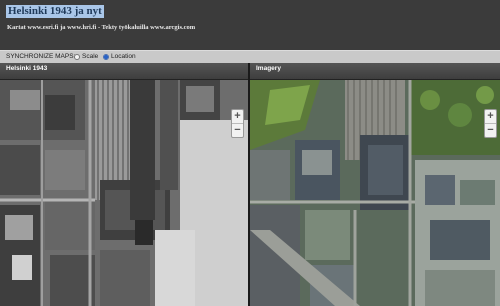  I want to click on synchronize-maps-label: SYNCHRONIZE MAPS:, so click(41, 56).